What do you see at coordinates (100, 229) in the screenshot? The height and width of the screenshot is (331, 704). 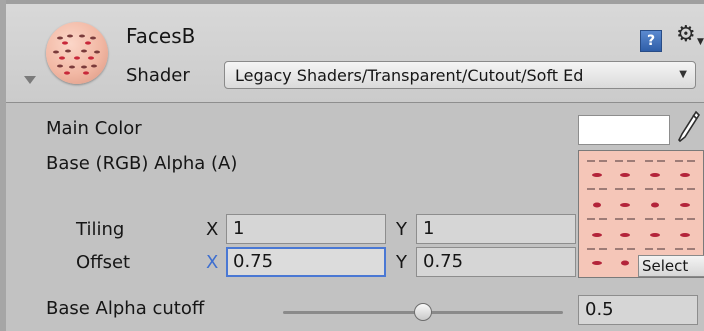 I see `tiling-label: Tiling` at bounding box center [100, 229].